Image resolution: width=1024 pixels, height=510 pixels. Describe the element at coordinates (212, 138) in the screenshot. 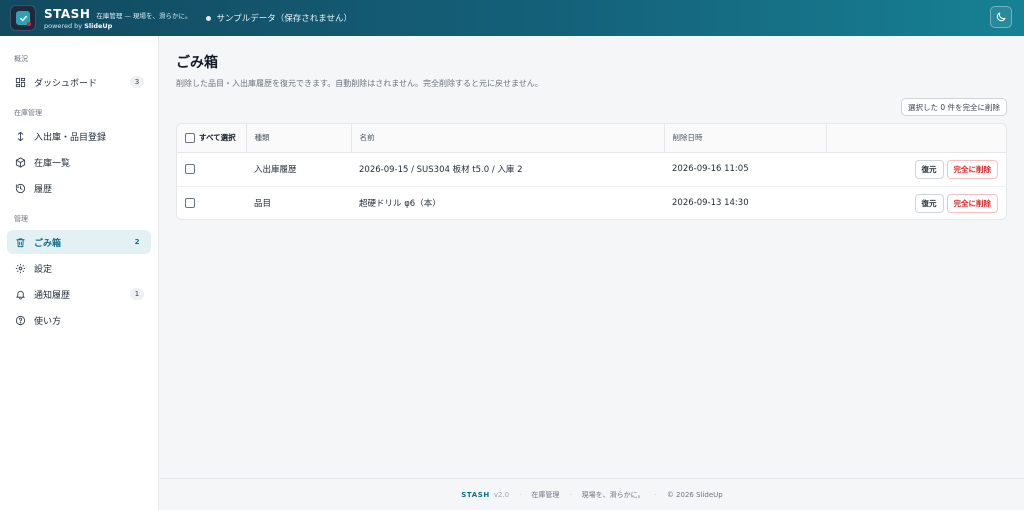

I see `select-all-header: すべて選択` at that location.